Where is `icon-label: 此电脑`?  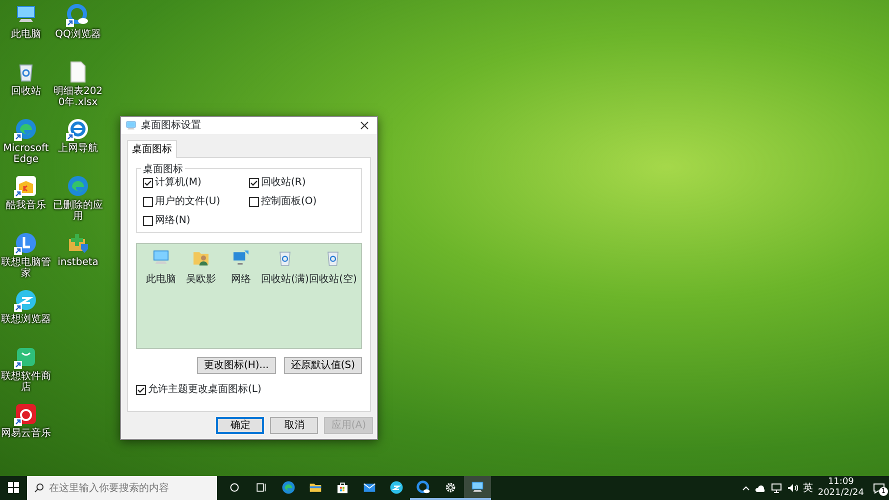 icon-label: 此电脑 is located at coordinates (161, 279).